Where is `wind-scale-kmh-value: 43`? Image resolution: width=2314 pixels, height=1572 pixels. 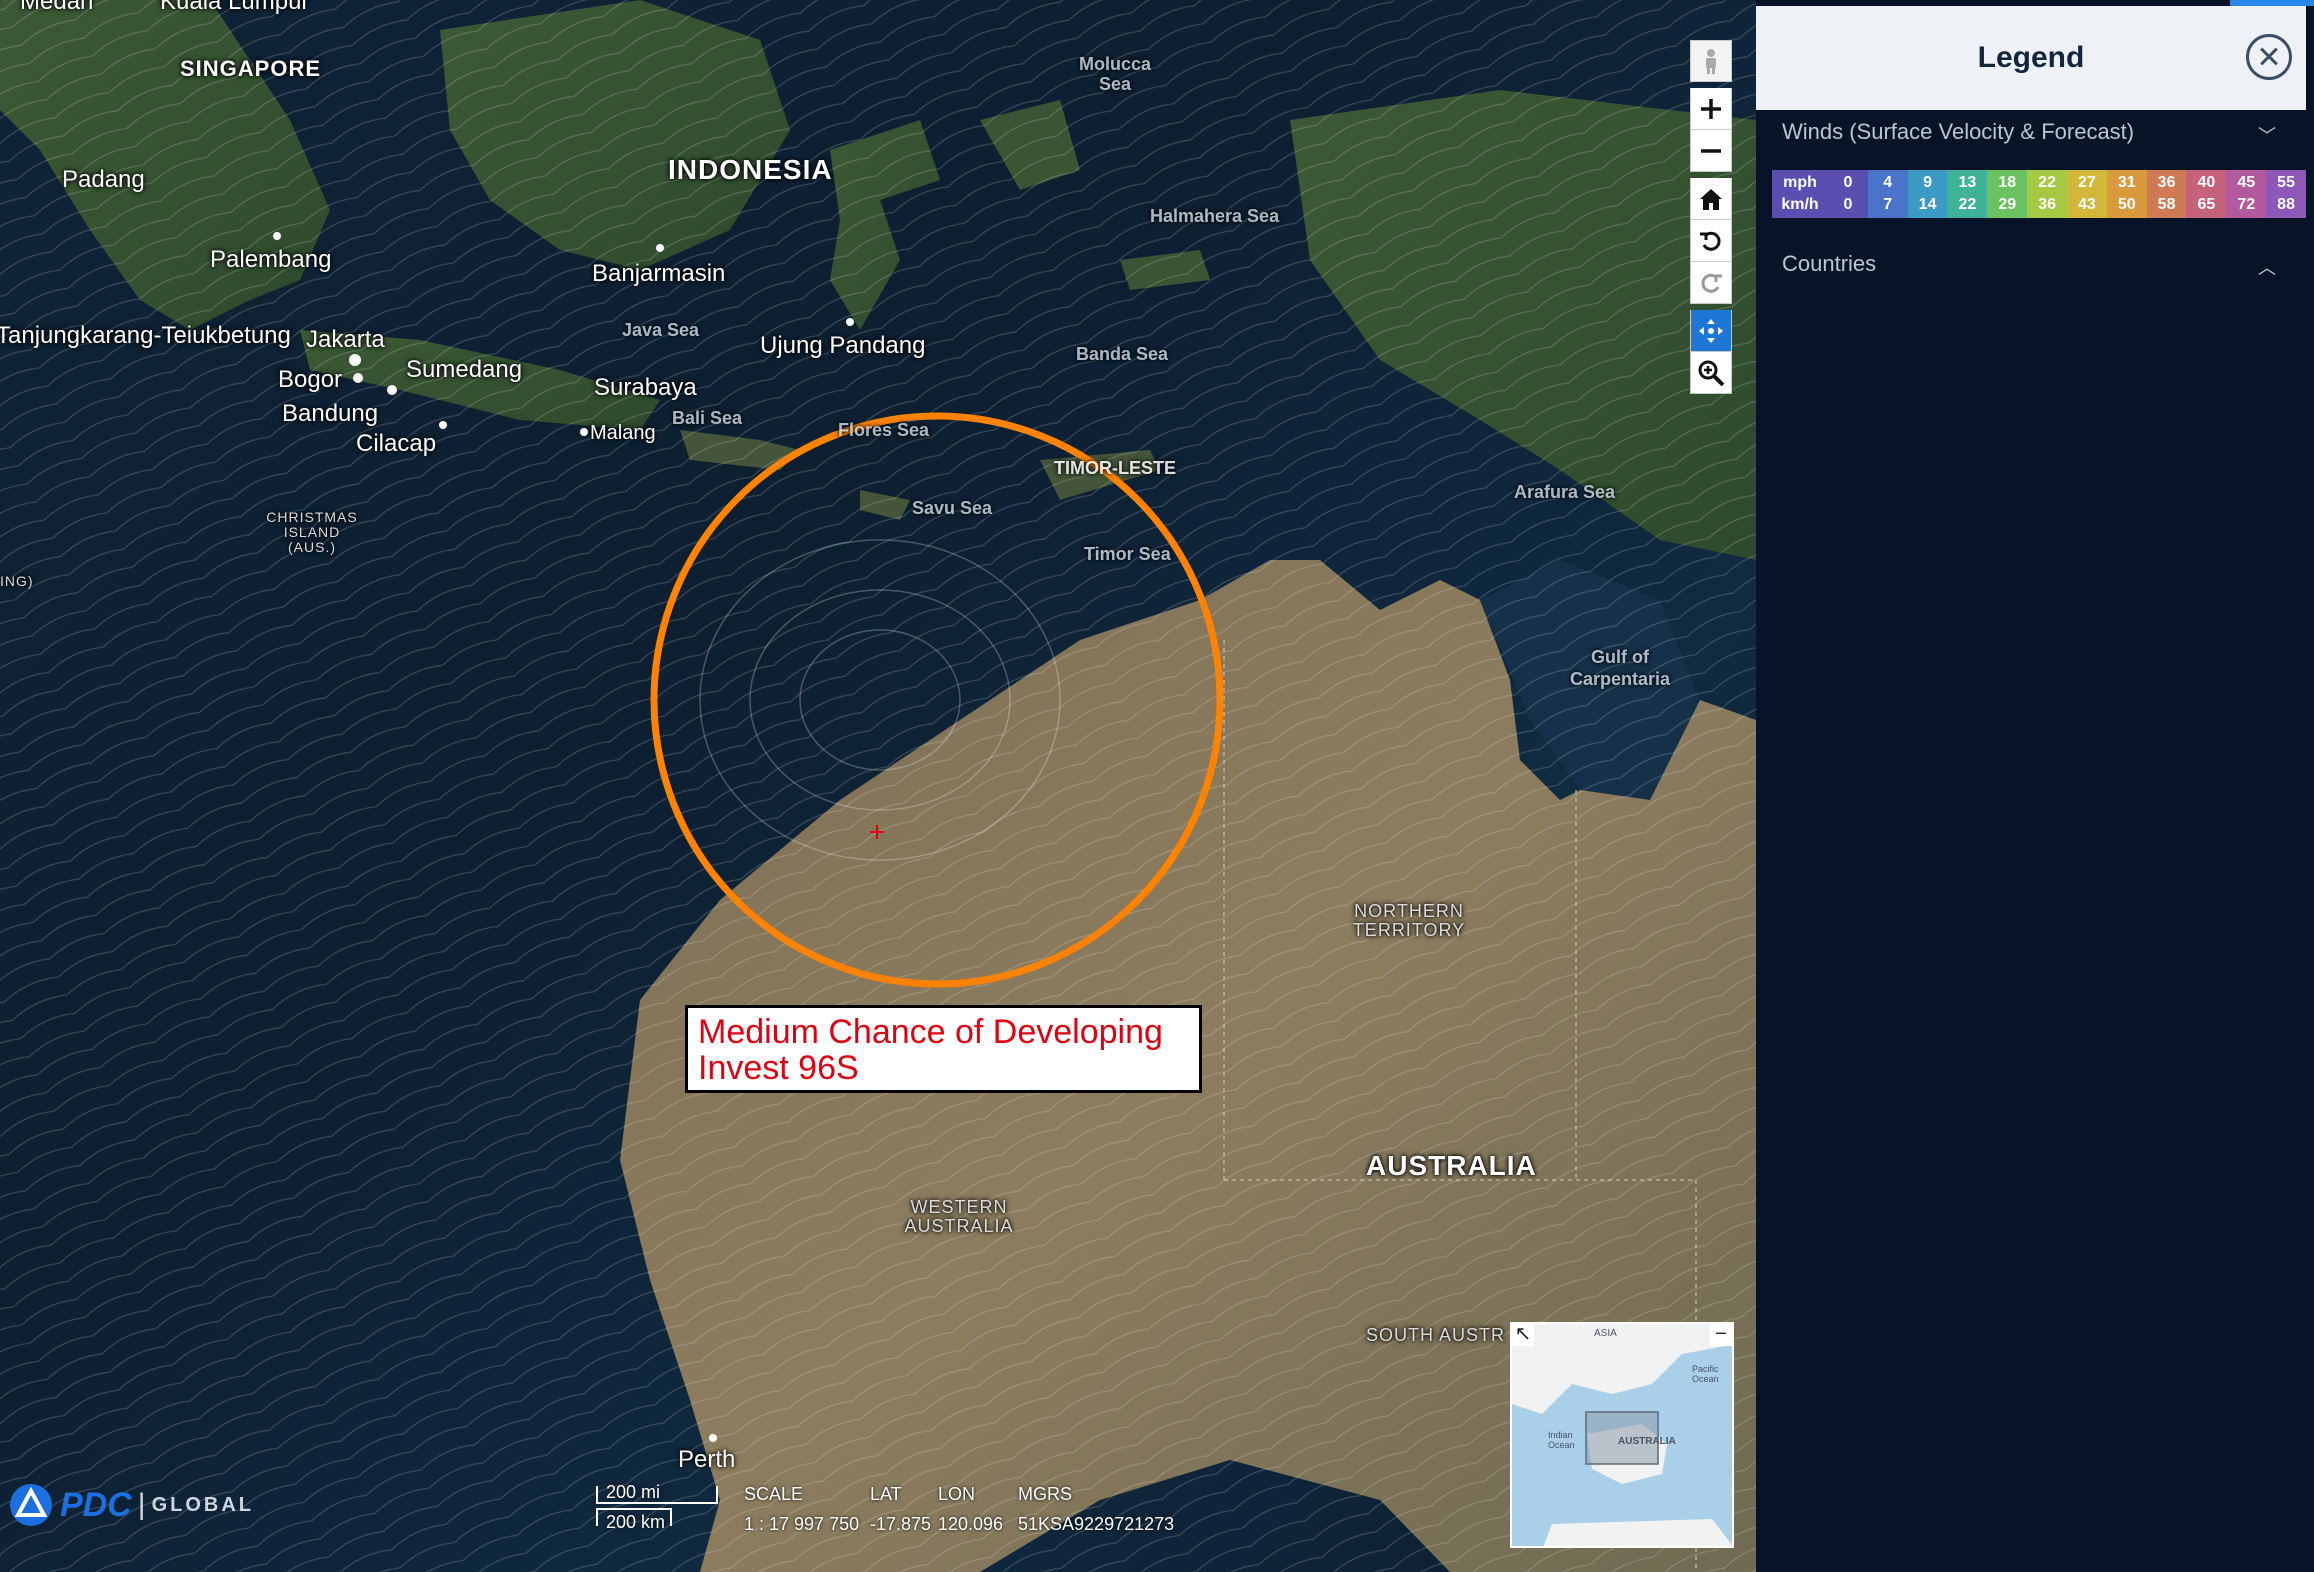 wind-scale-kmh-value: 43 is located at coordinates (2087, 204).